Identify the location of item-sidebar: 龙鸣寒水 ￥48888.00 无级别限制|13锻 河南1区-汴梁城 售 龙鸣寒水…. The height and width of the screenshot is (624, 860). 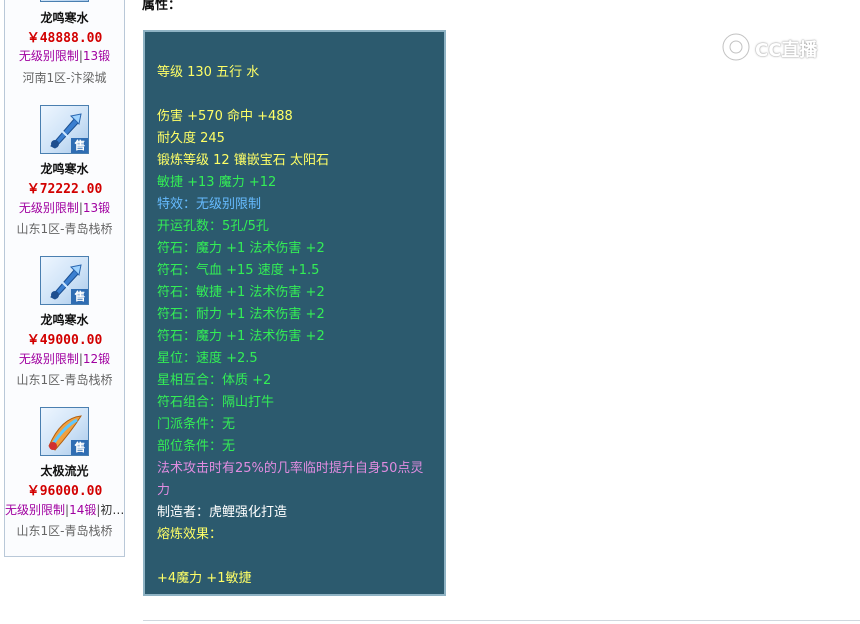
(64, 278).